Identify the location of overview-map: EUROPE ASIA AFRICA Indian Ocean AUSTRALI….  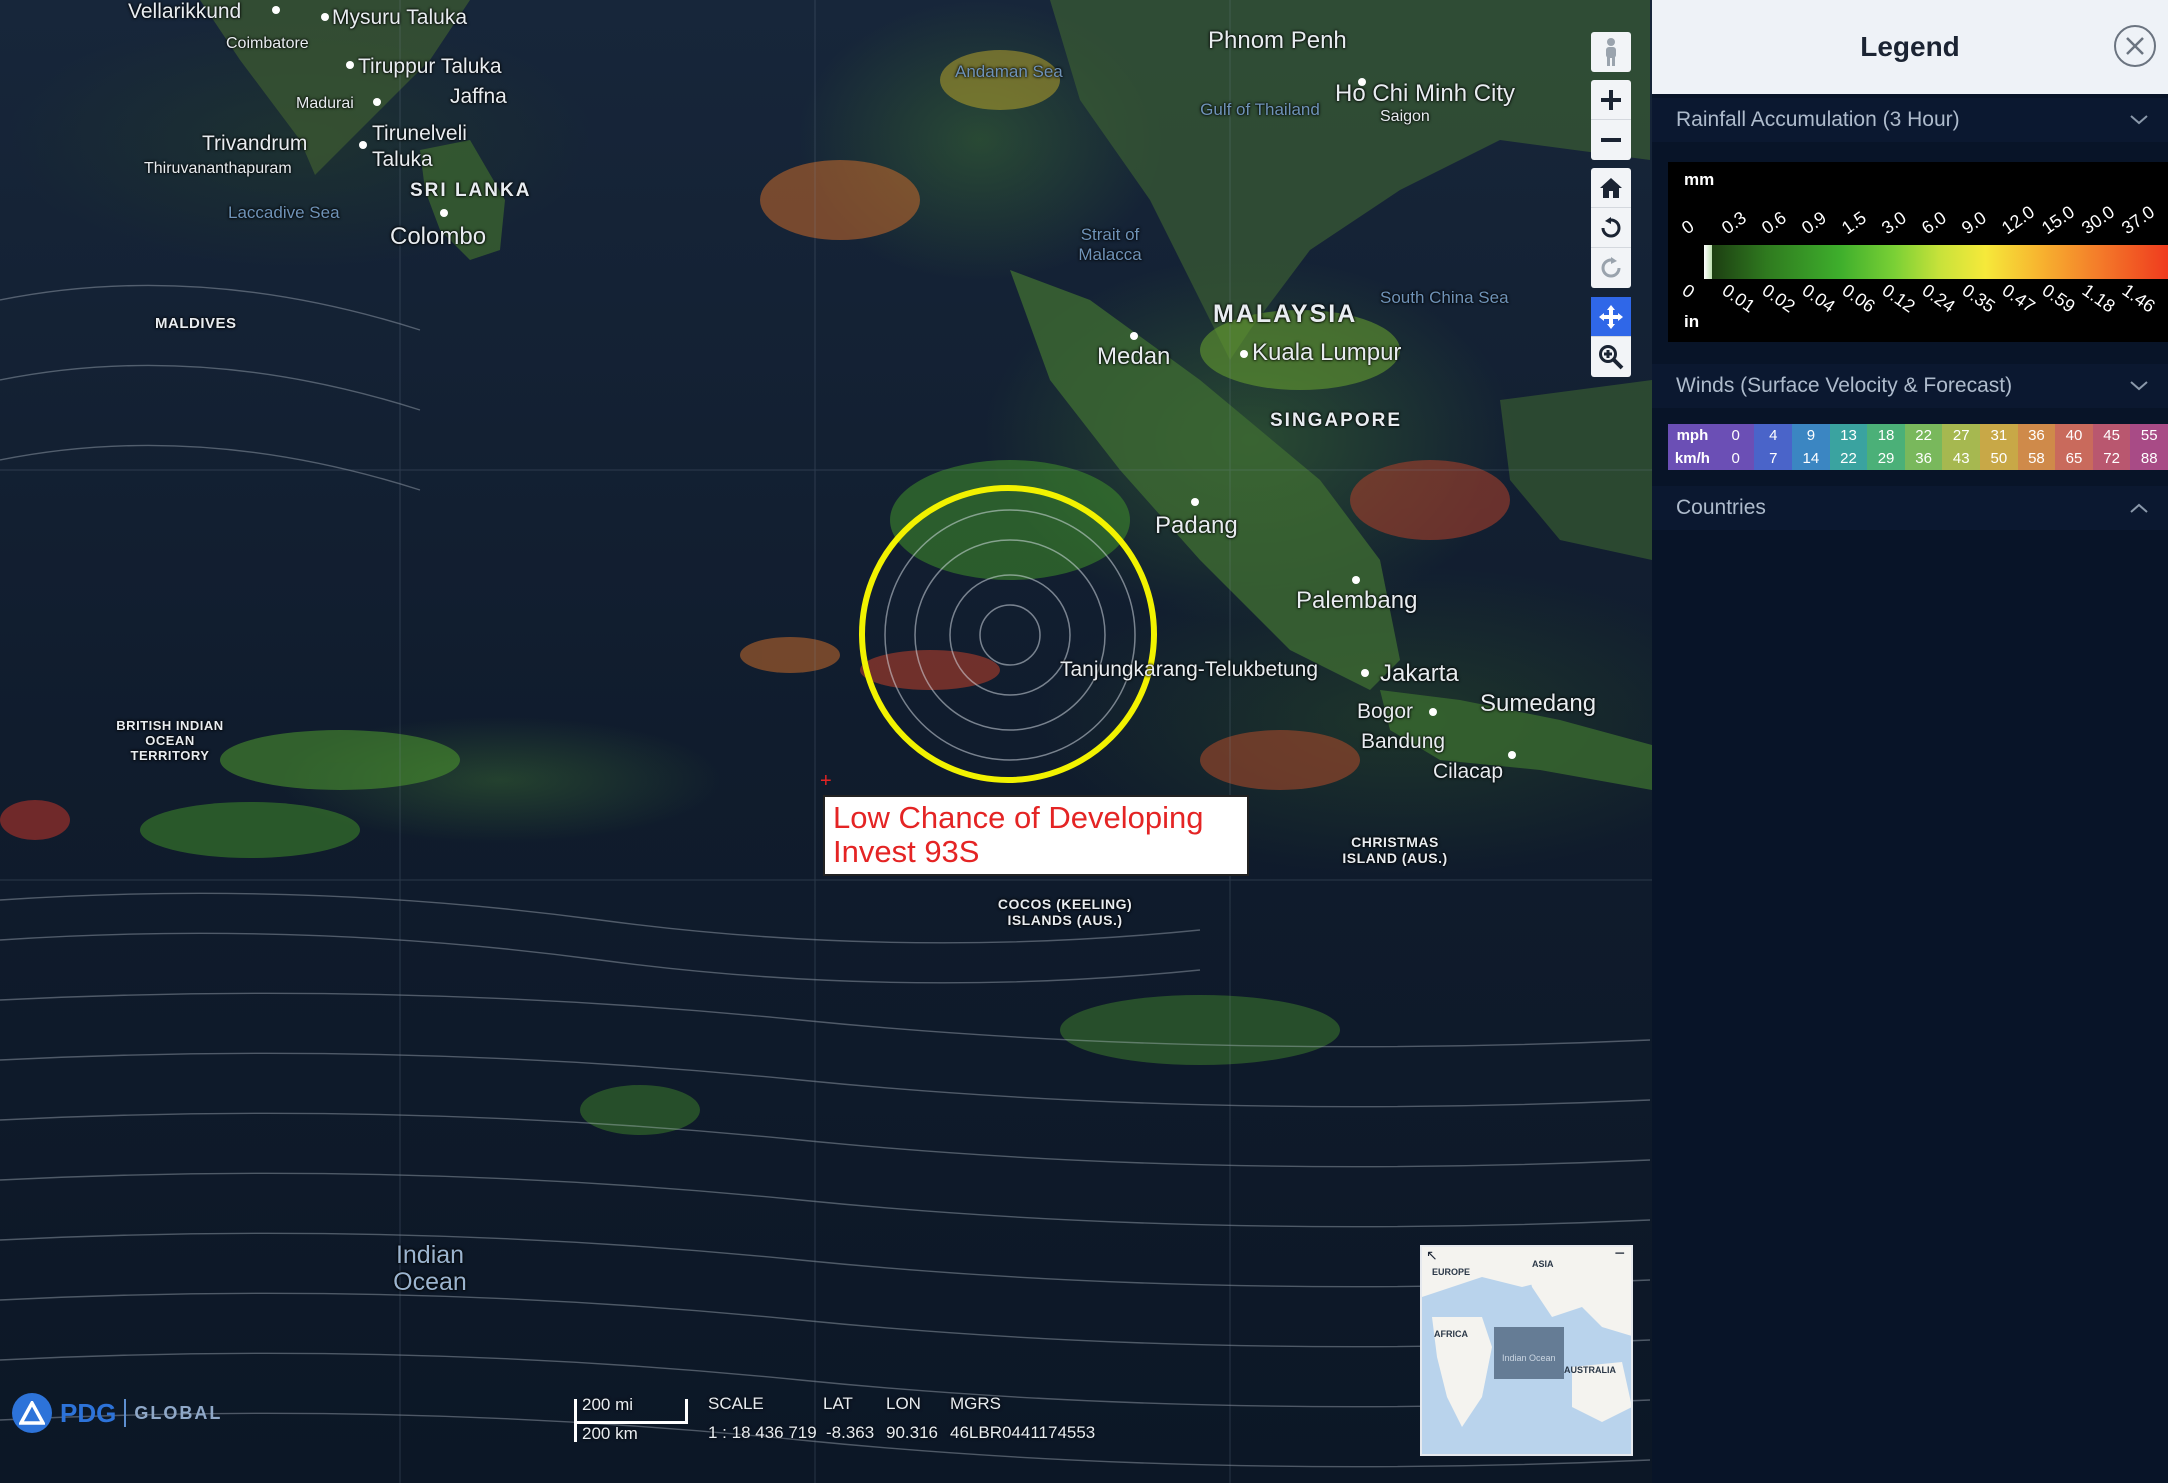
(1526, 1350).